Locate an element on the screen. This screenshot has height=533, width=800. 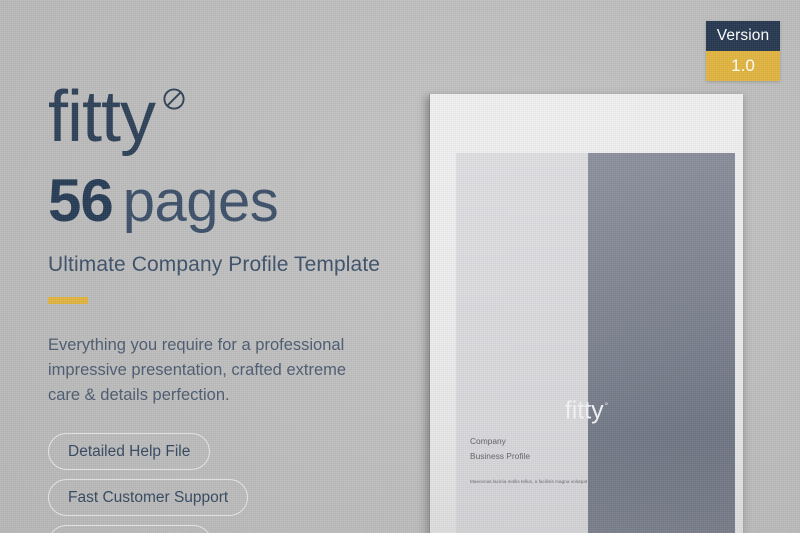
feature-tag: Fast Customer Support is located at coordinates (148, 497).